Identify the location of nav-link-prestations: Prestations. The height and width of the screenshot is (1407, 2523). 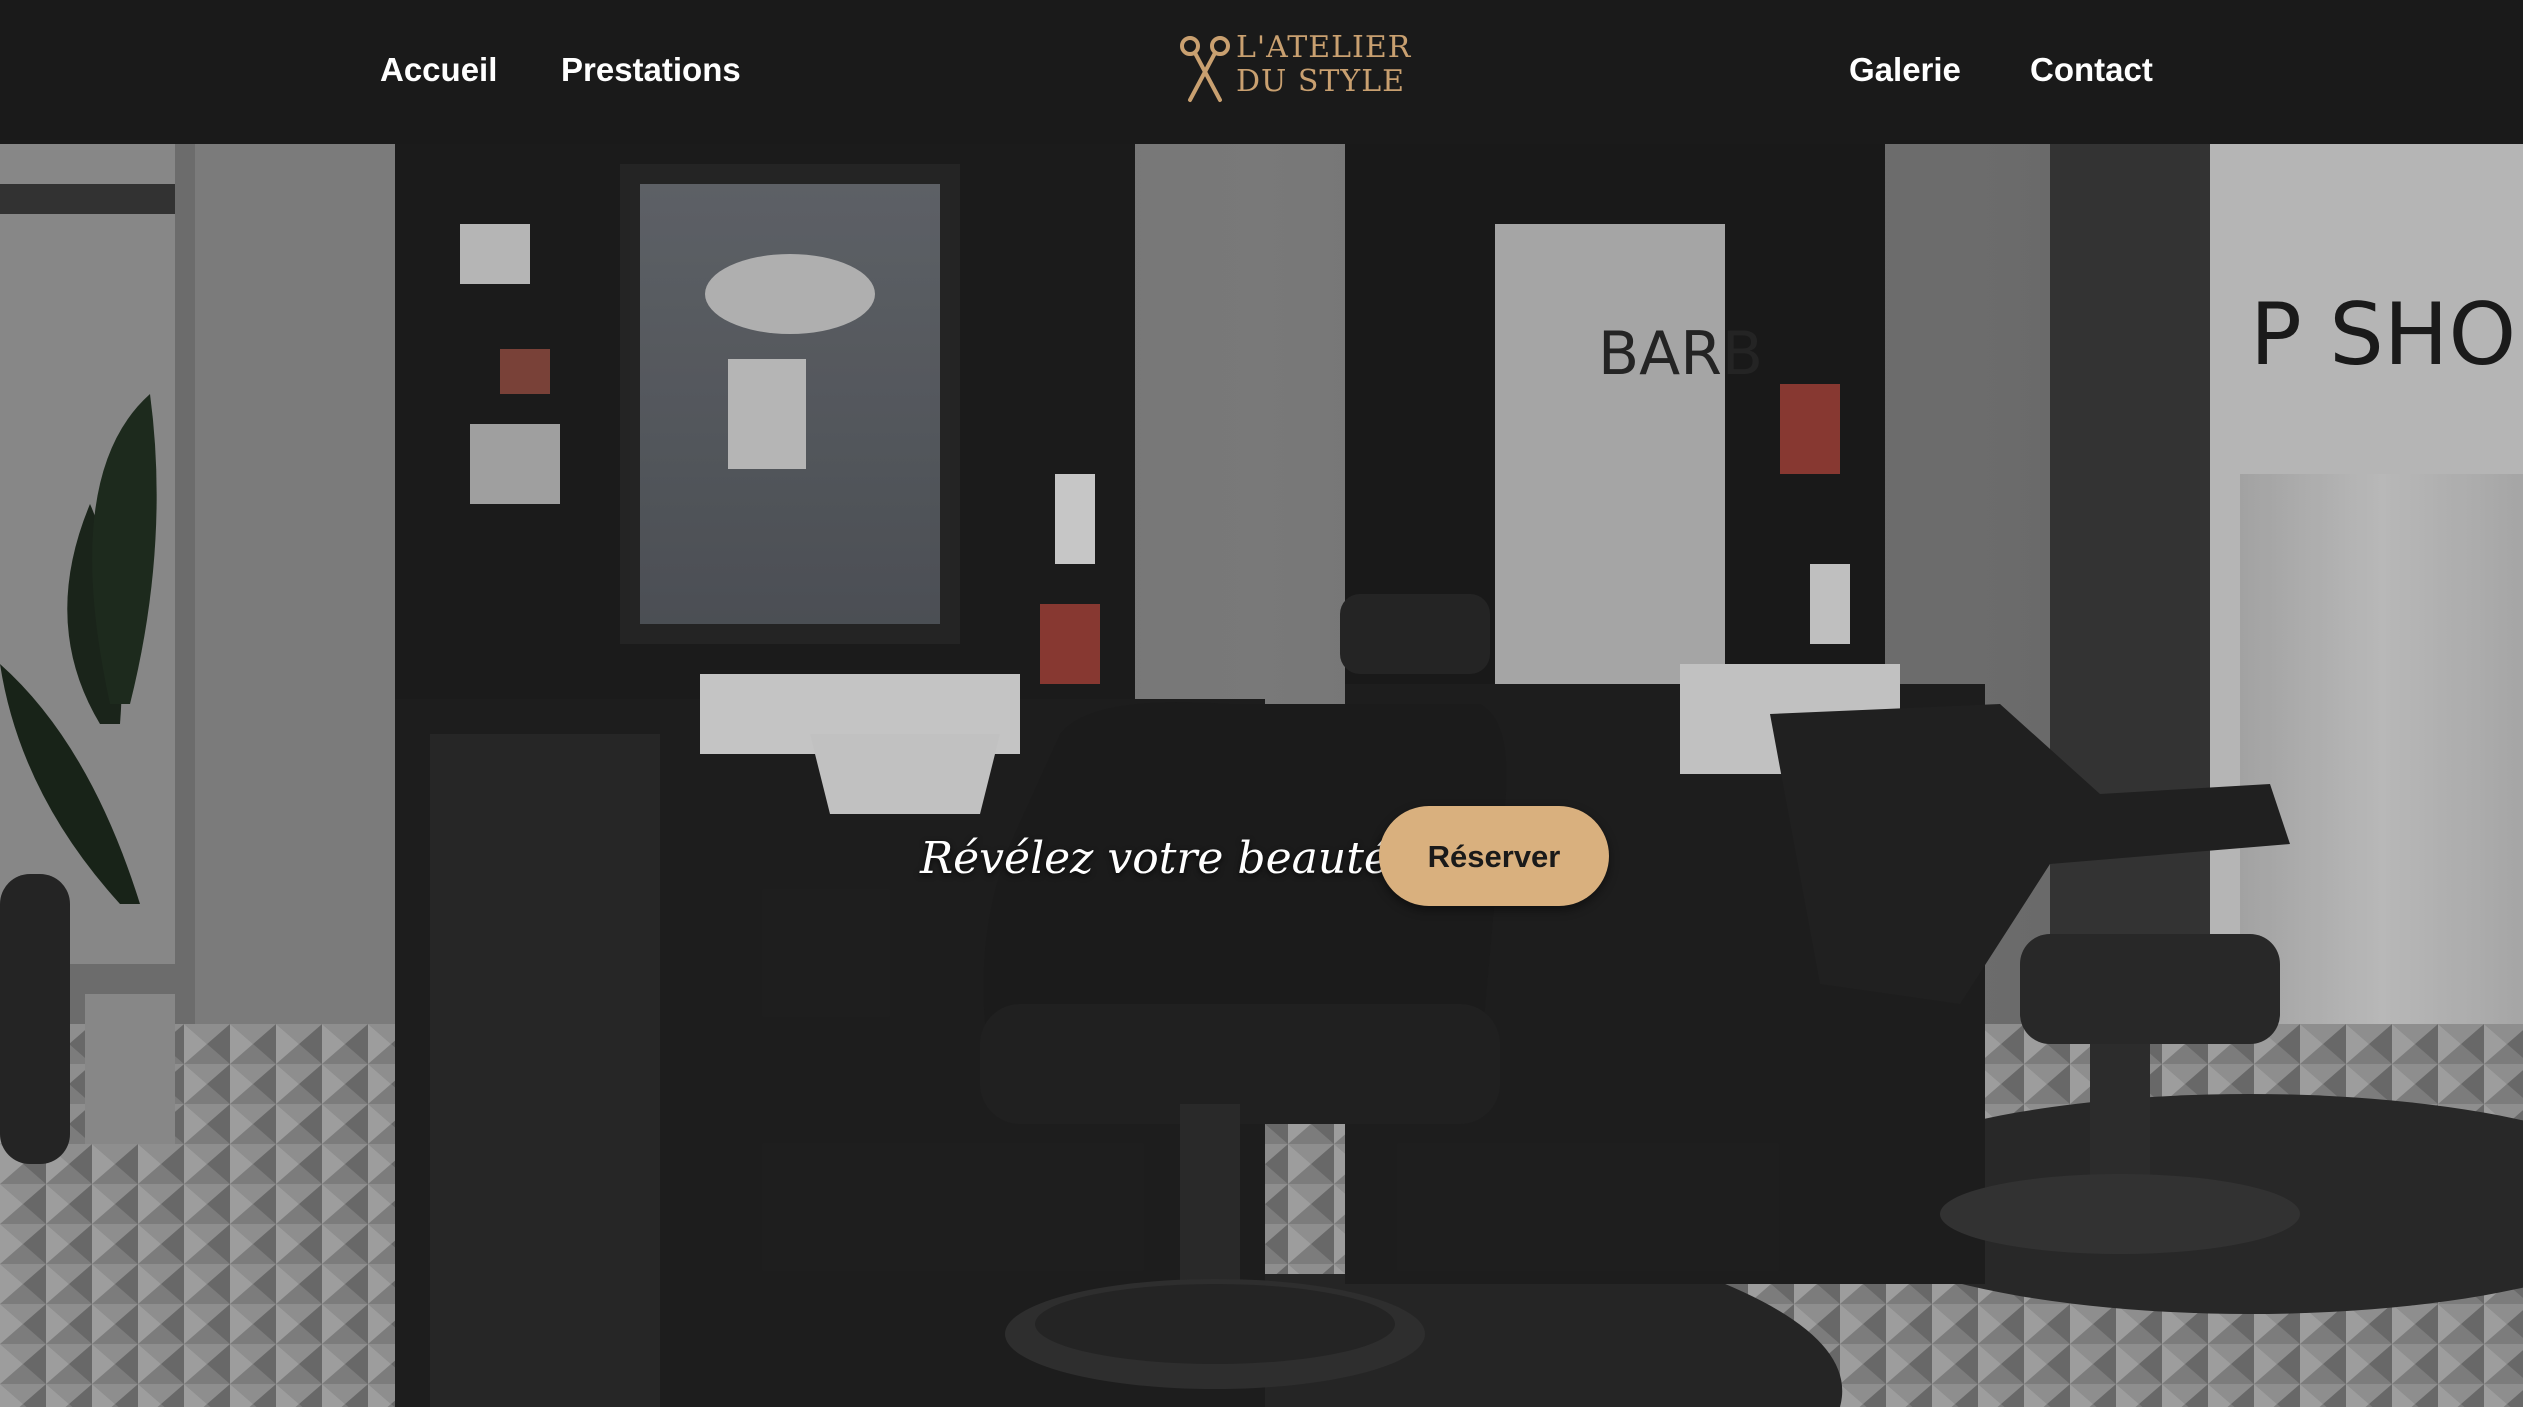
(651, 70).